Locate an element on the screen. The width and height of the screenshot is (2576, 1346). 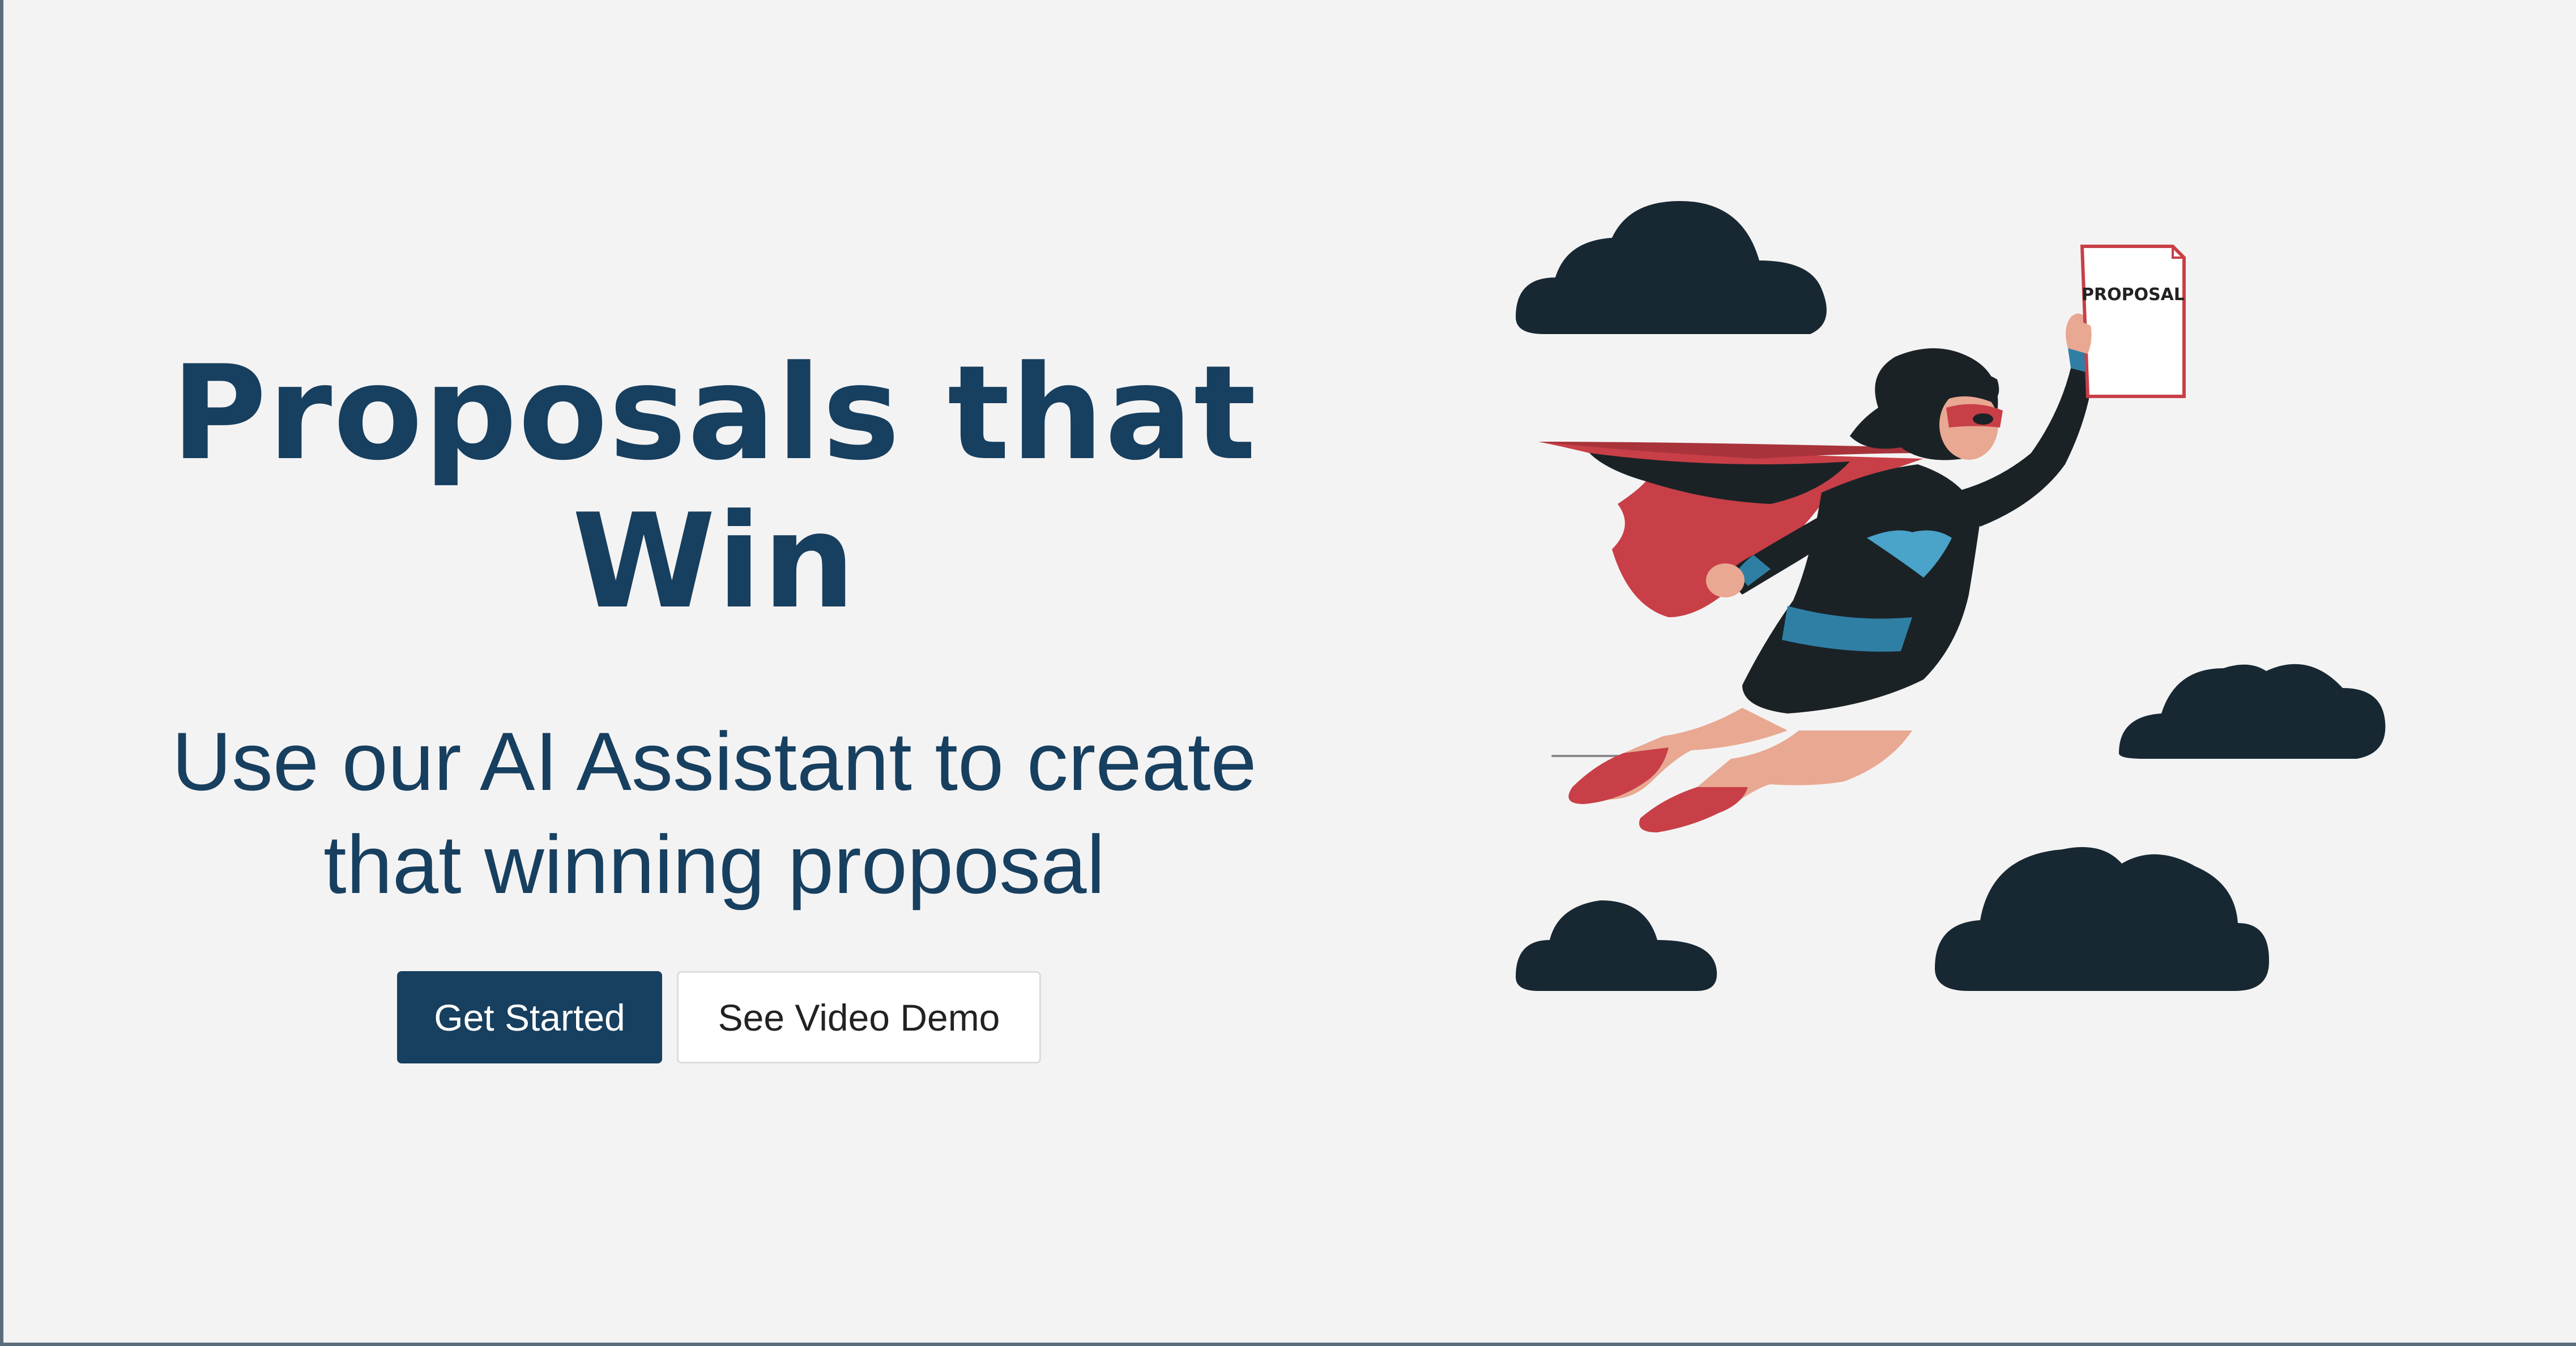
cta-button-group: Get Started See Video Demo is located at coordinates (719, 1017).